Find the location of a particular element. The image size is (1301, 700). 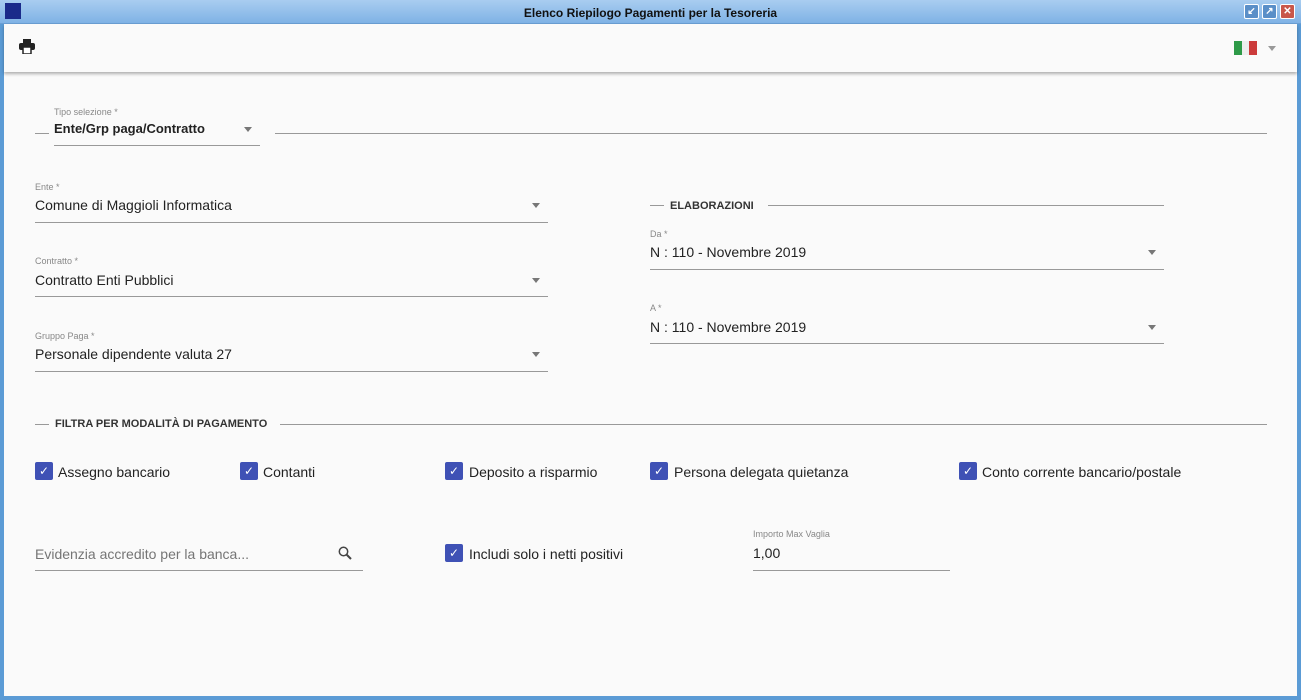

maximize-button: ↗ is located at coordinates (1269, 11).